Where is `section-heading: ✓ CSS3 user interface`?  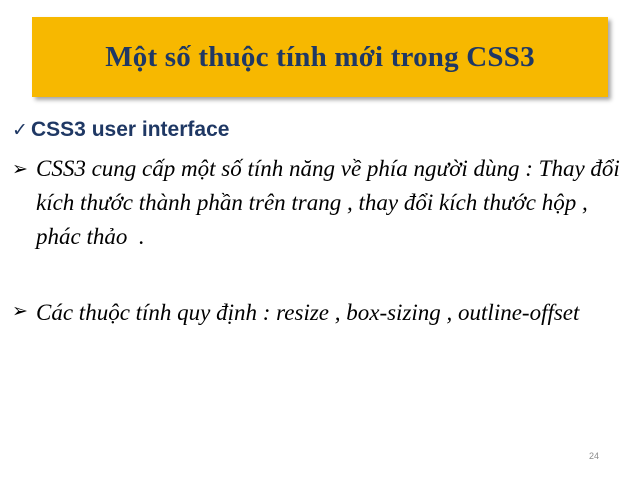 section-heading: ✓ CSS3 user interface is located at coordinates (317, 130).